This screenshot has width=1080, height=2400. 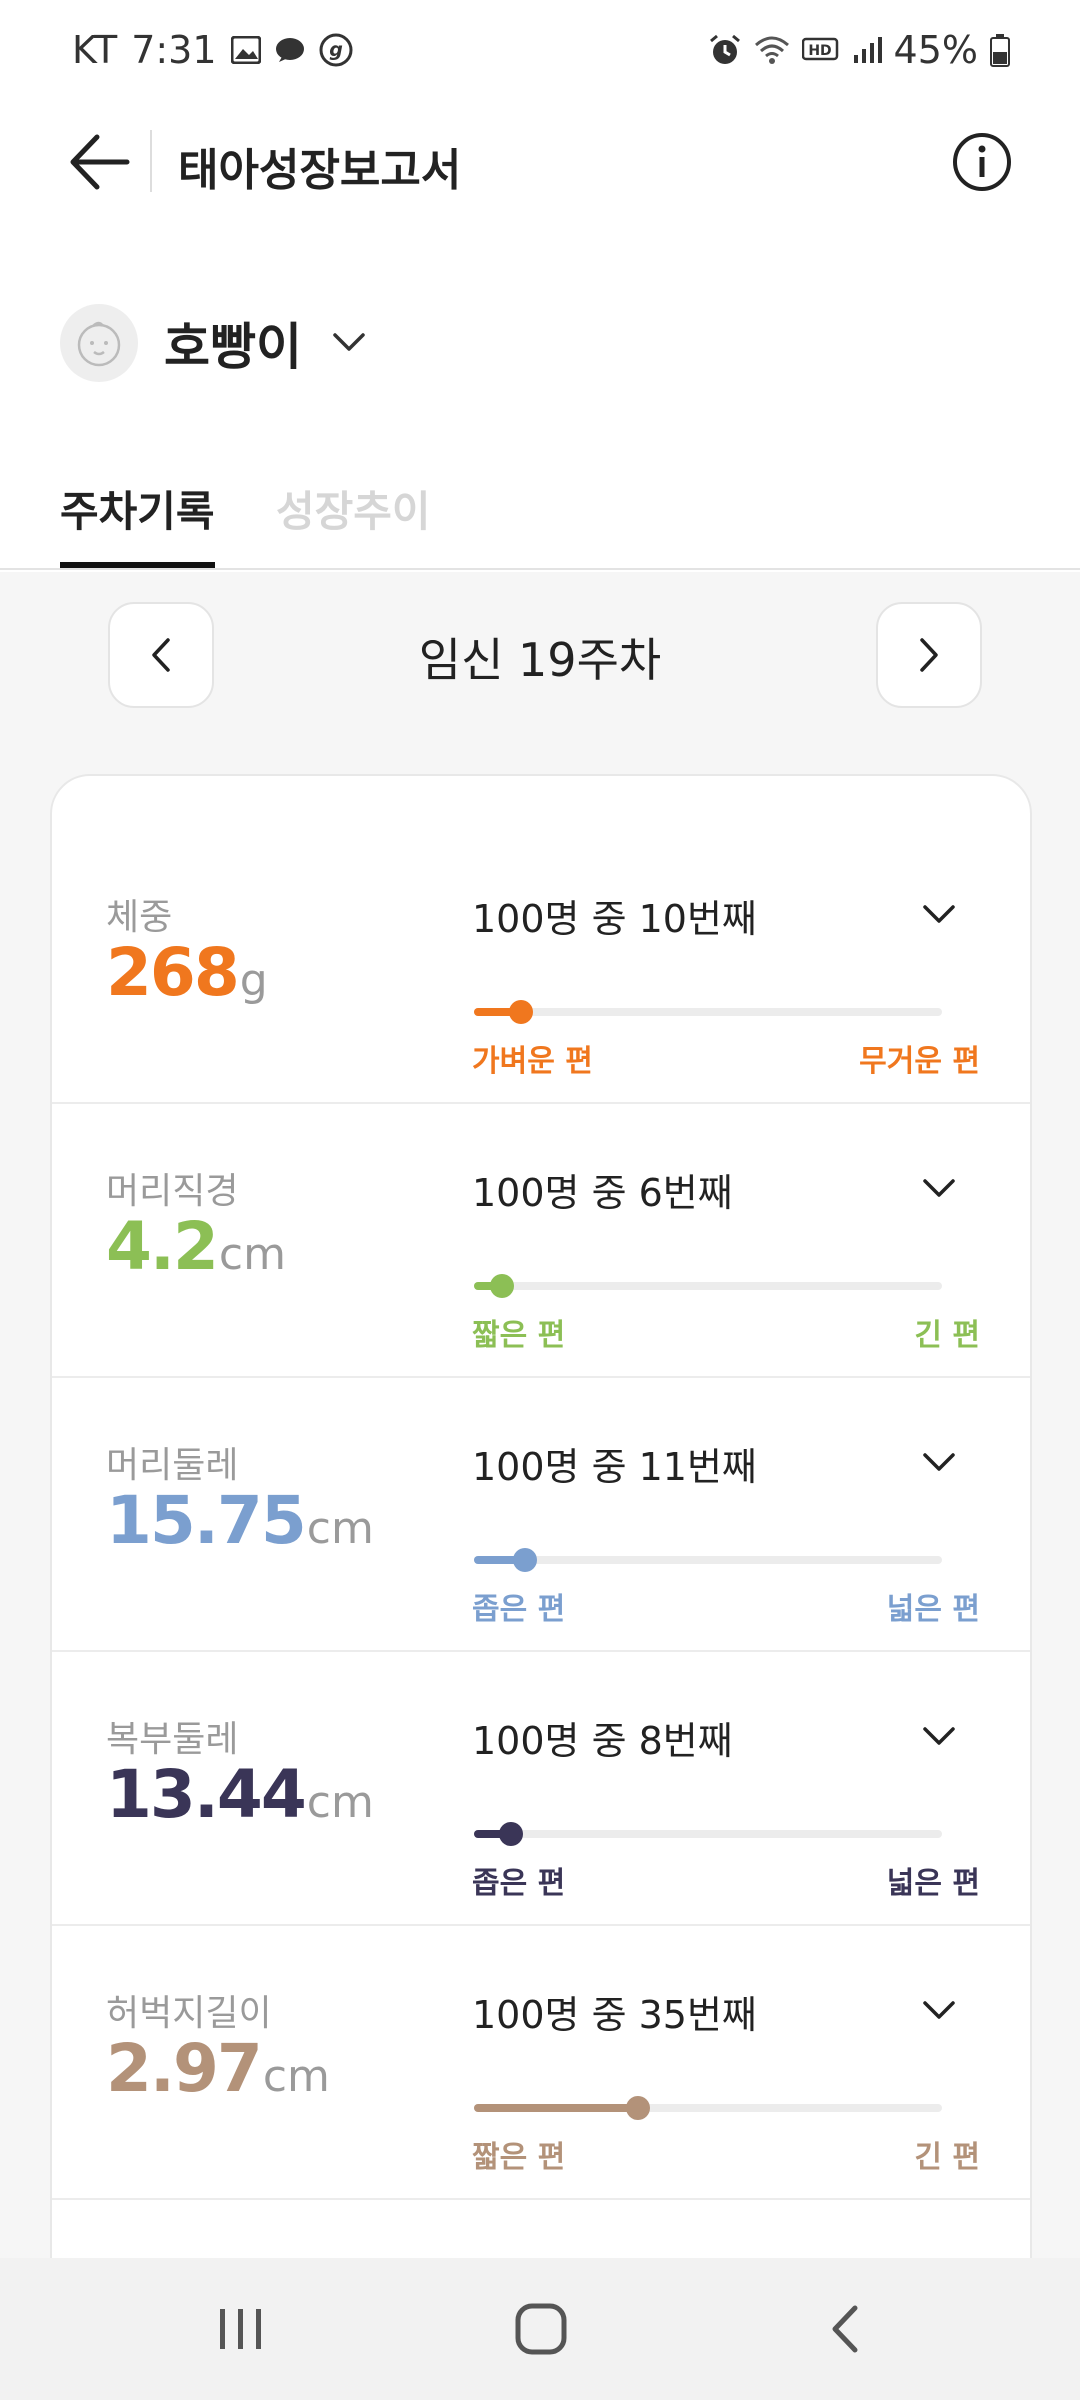 I want to click on system-back-button, so click(x=845, y=2329).